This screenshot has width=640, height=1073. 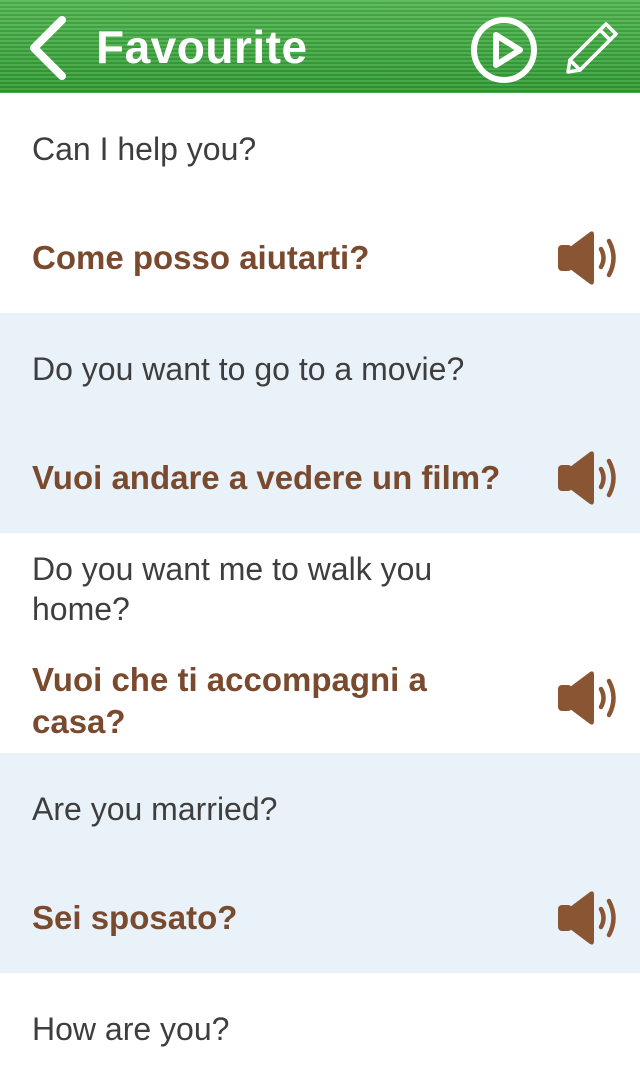 What do you see at coordinates (232, 589) in the screenshot?
I see `phrase-source-text: Do you want me to walk you home?` at bounding box center [232, 589].